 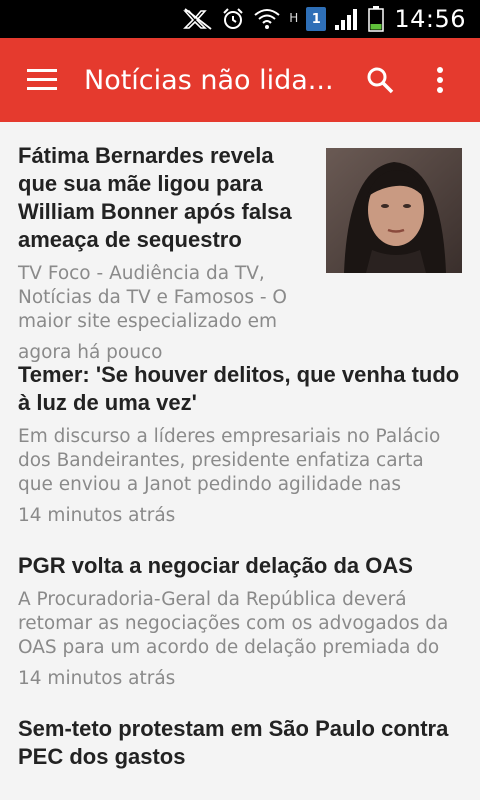 What do you see at coordinates (316, 19) in the screenshot?
I see `sim-slot-badge: 1` at bounding box center [316, 19].